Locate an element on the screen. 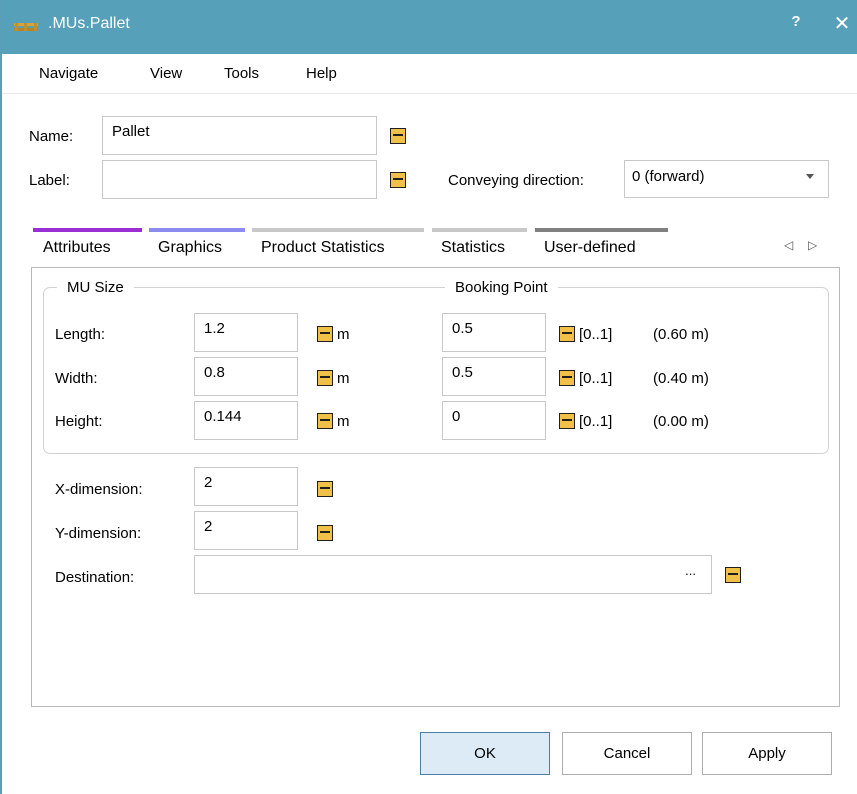 The height and width of the screenshot is (794, 857). tab-graphics: Graphics is located at coordinates (198, 247).